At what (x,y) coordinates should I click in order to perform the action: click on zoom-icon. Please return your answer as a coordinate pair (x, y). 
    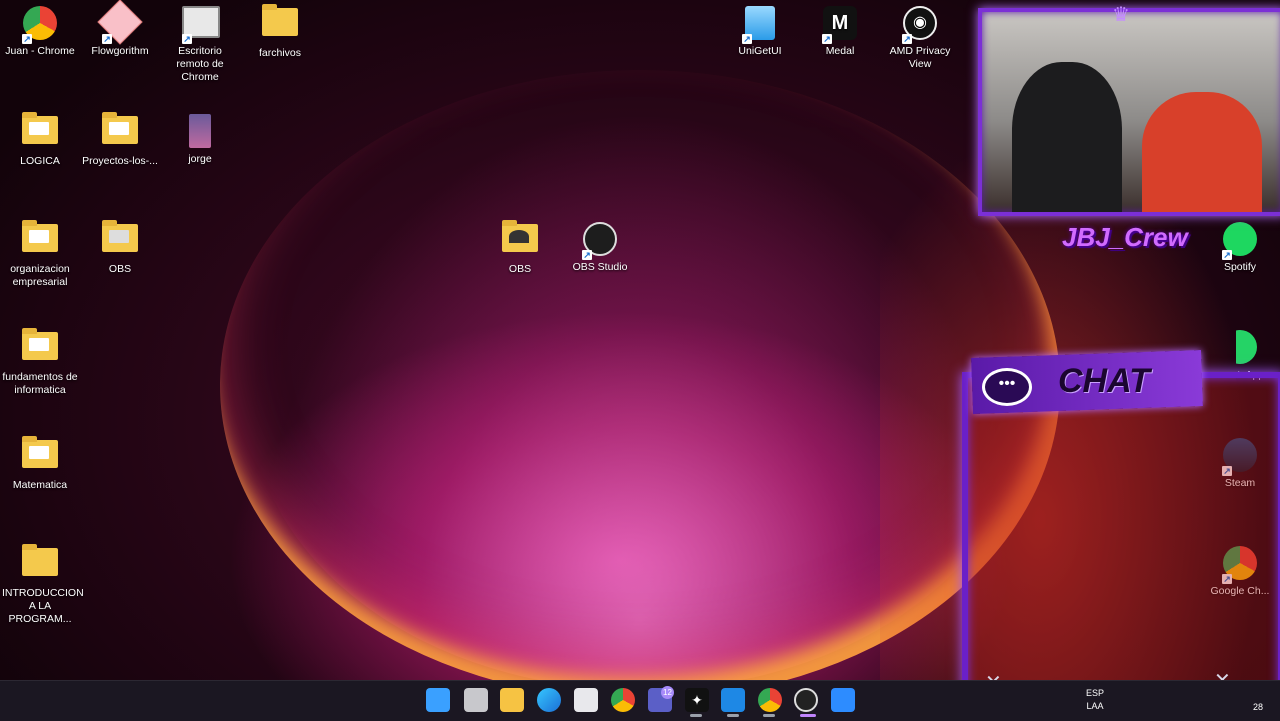
    Looking at the image, I should click on (843, 700).